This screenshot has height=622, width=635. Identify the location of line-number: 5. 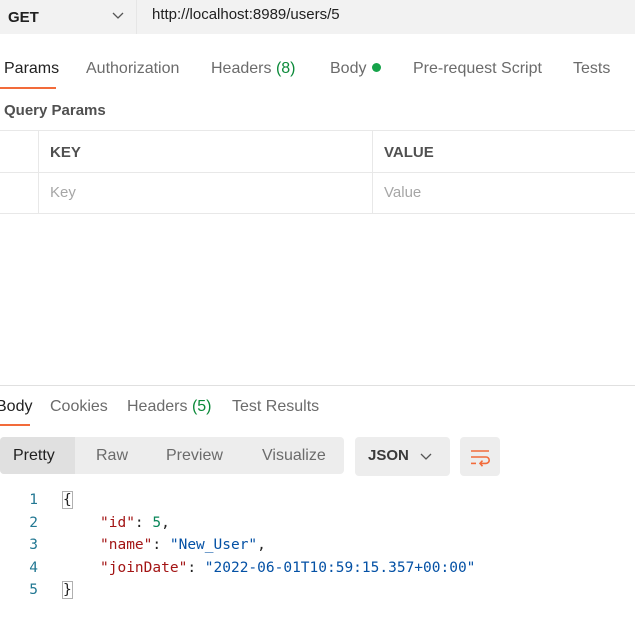
(33, 590).